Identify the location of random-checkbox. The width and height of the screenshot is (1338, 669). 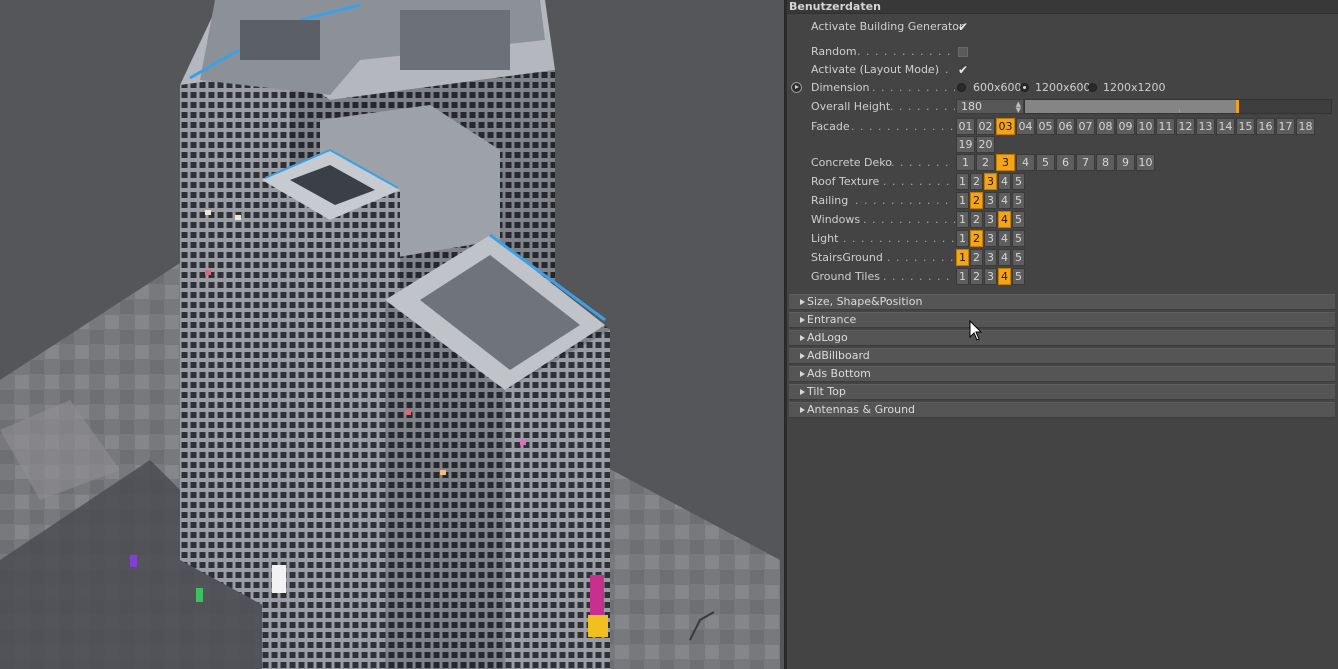
(963, 52).